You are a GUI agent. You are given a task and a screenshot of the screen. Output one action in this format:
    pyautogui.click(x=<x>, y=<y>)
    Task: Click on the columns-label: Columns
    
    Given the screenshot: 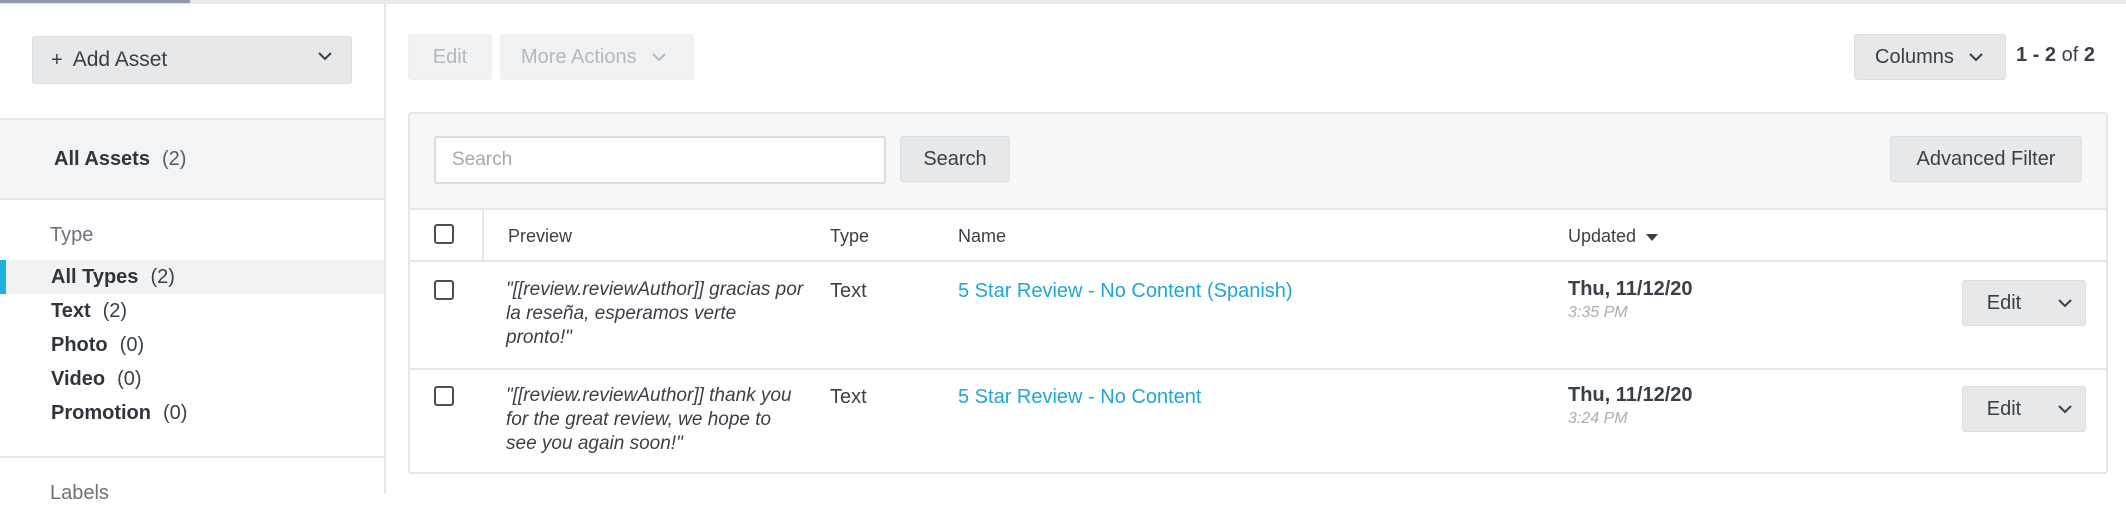 What is the action you would take?
    pyautogui.click(x=1914, y=56)
    